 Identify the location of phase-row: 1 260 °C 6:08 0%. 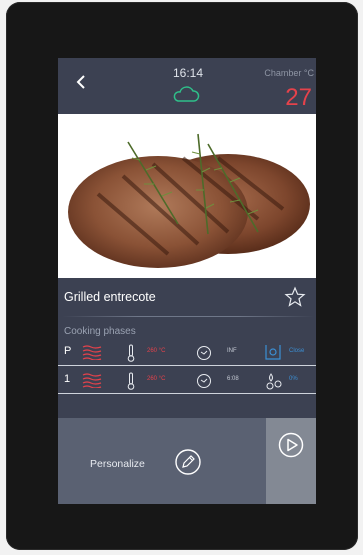
(187, 381).